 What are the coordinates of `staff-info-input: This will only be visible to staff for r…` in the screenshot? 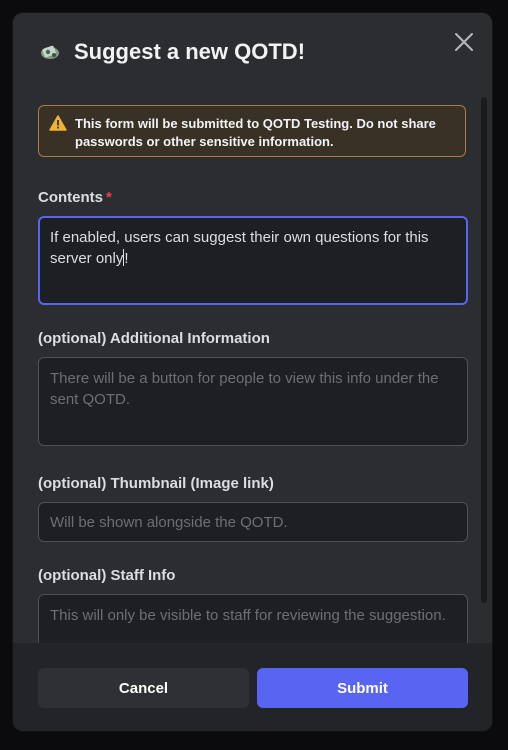 It's located at (253, 618).